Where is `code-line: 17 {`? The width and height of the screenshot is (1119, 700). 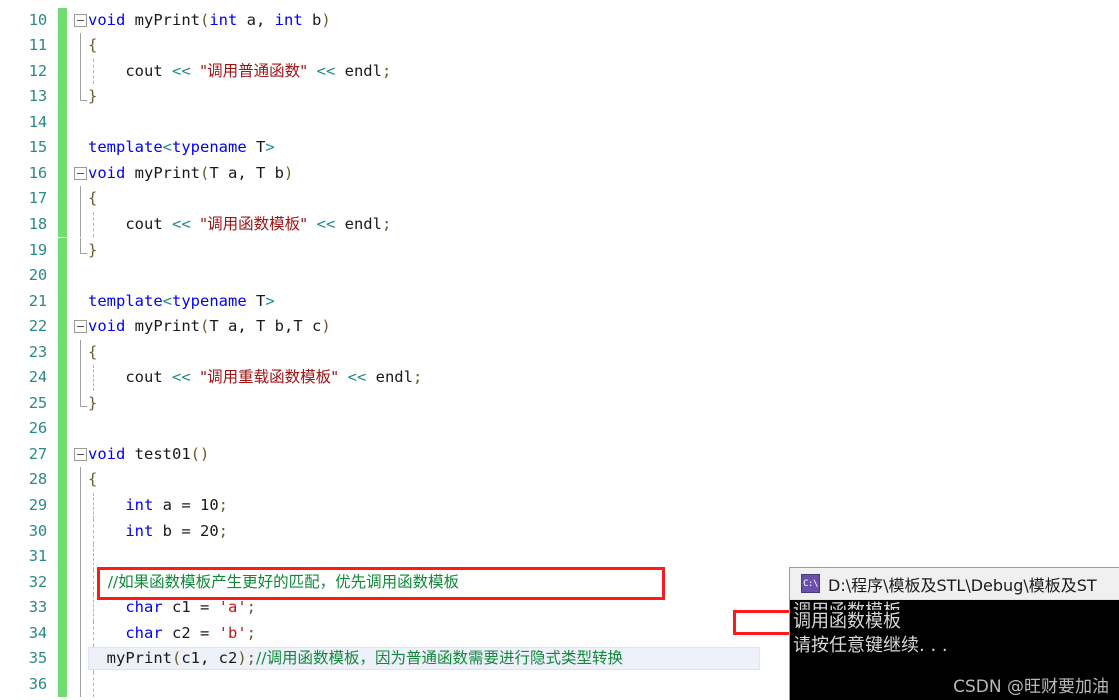 code-line: 17 { is located at coordinates (559, 199).